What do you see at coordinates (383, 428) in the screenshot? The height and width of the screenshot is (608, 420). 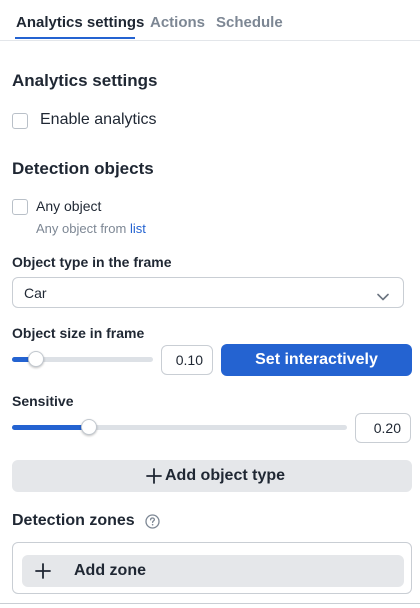 I see `sensitive-value-input: 0.20` at bounding box center [383, 428].